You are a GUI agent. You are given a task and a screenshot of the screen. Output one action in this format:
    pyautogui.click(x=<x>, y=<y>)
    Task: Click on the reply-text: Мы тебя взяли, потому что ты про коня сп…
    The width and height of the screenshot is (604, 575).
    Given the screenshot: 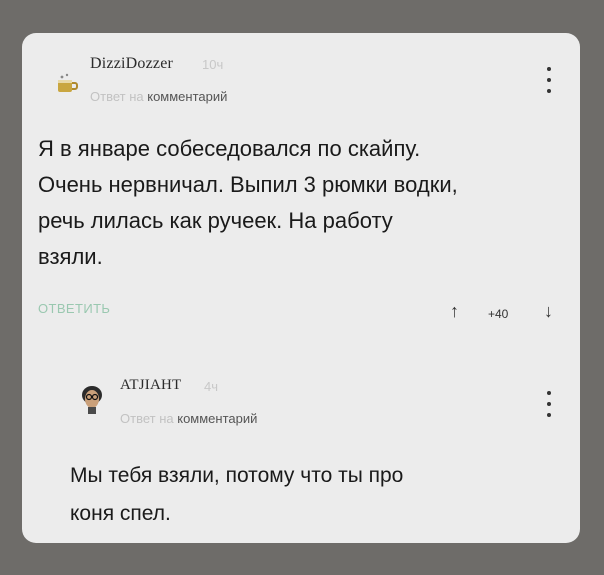 What is the action you would take?
    pyautogui.click(x=236, y=495)
    